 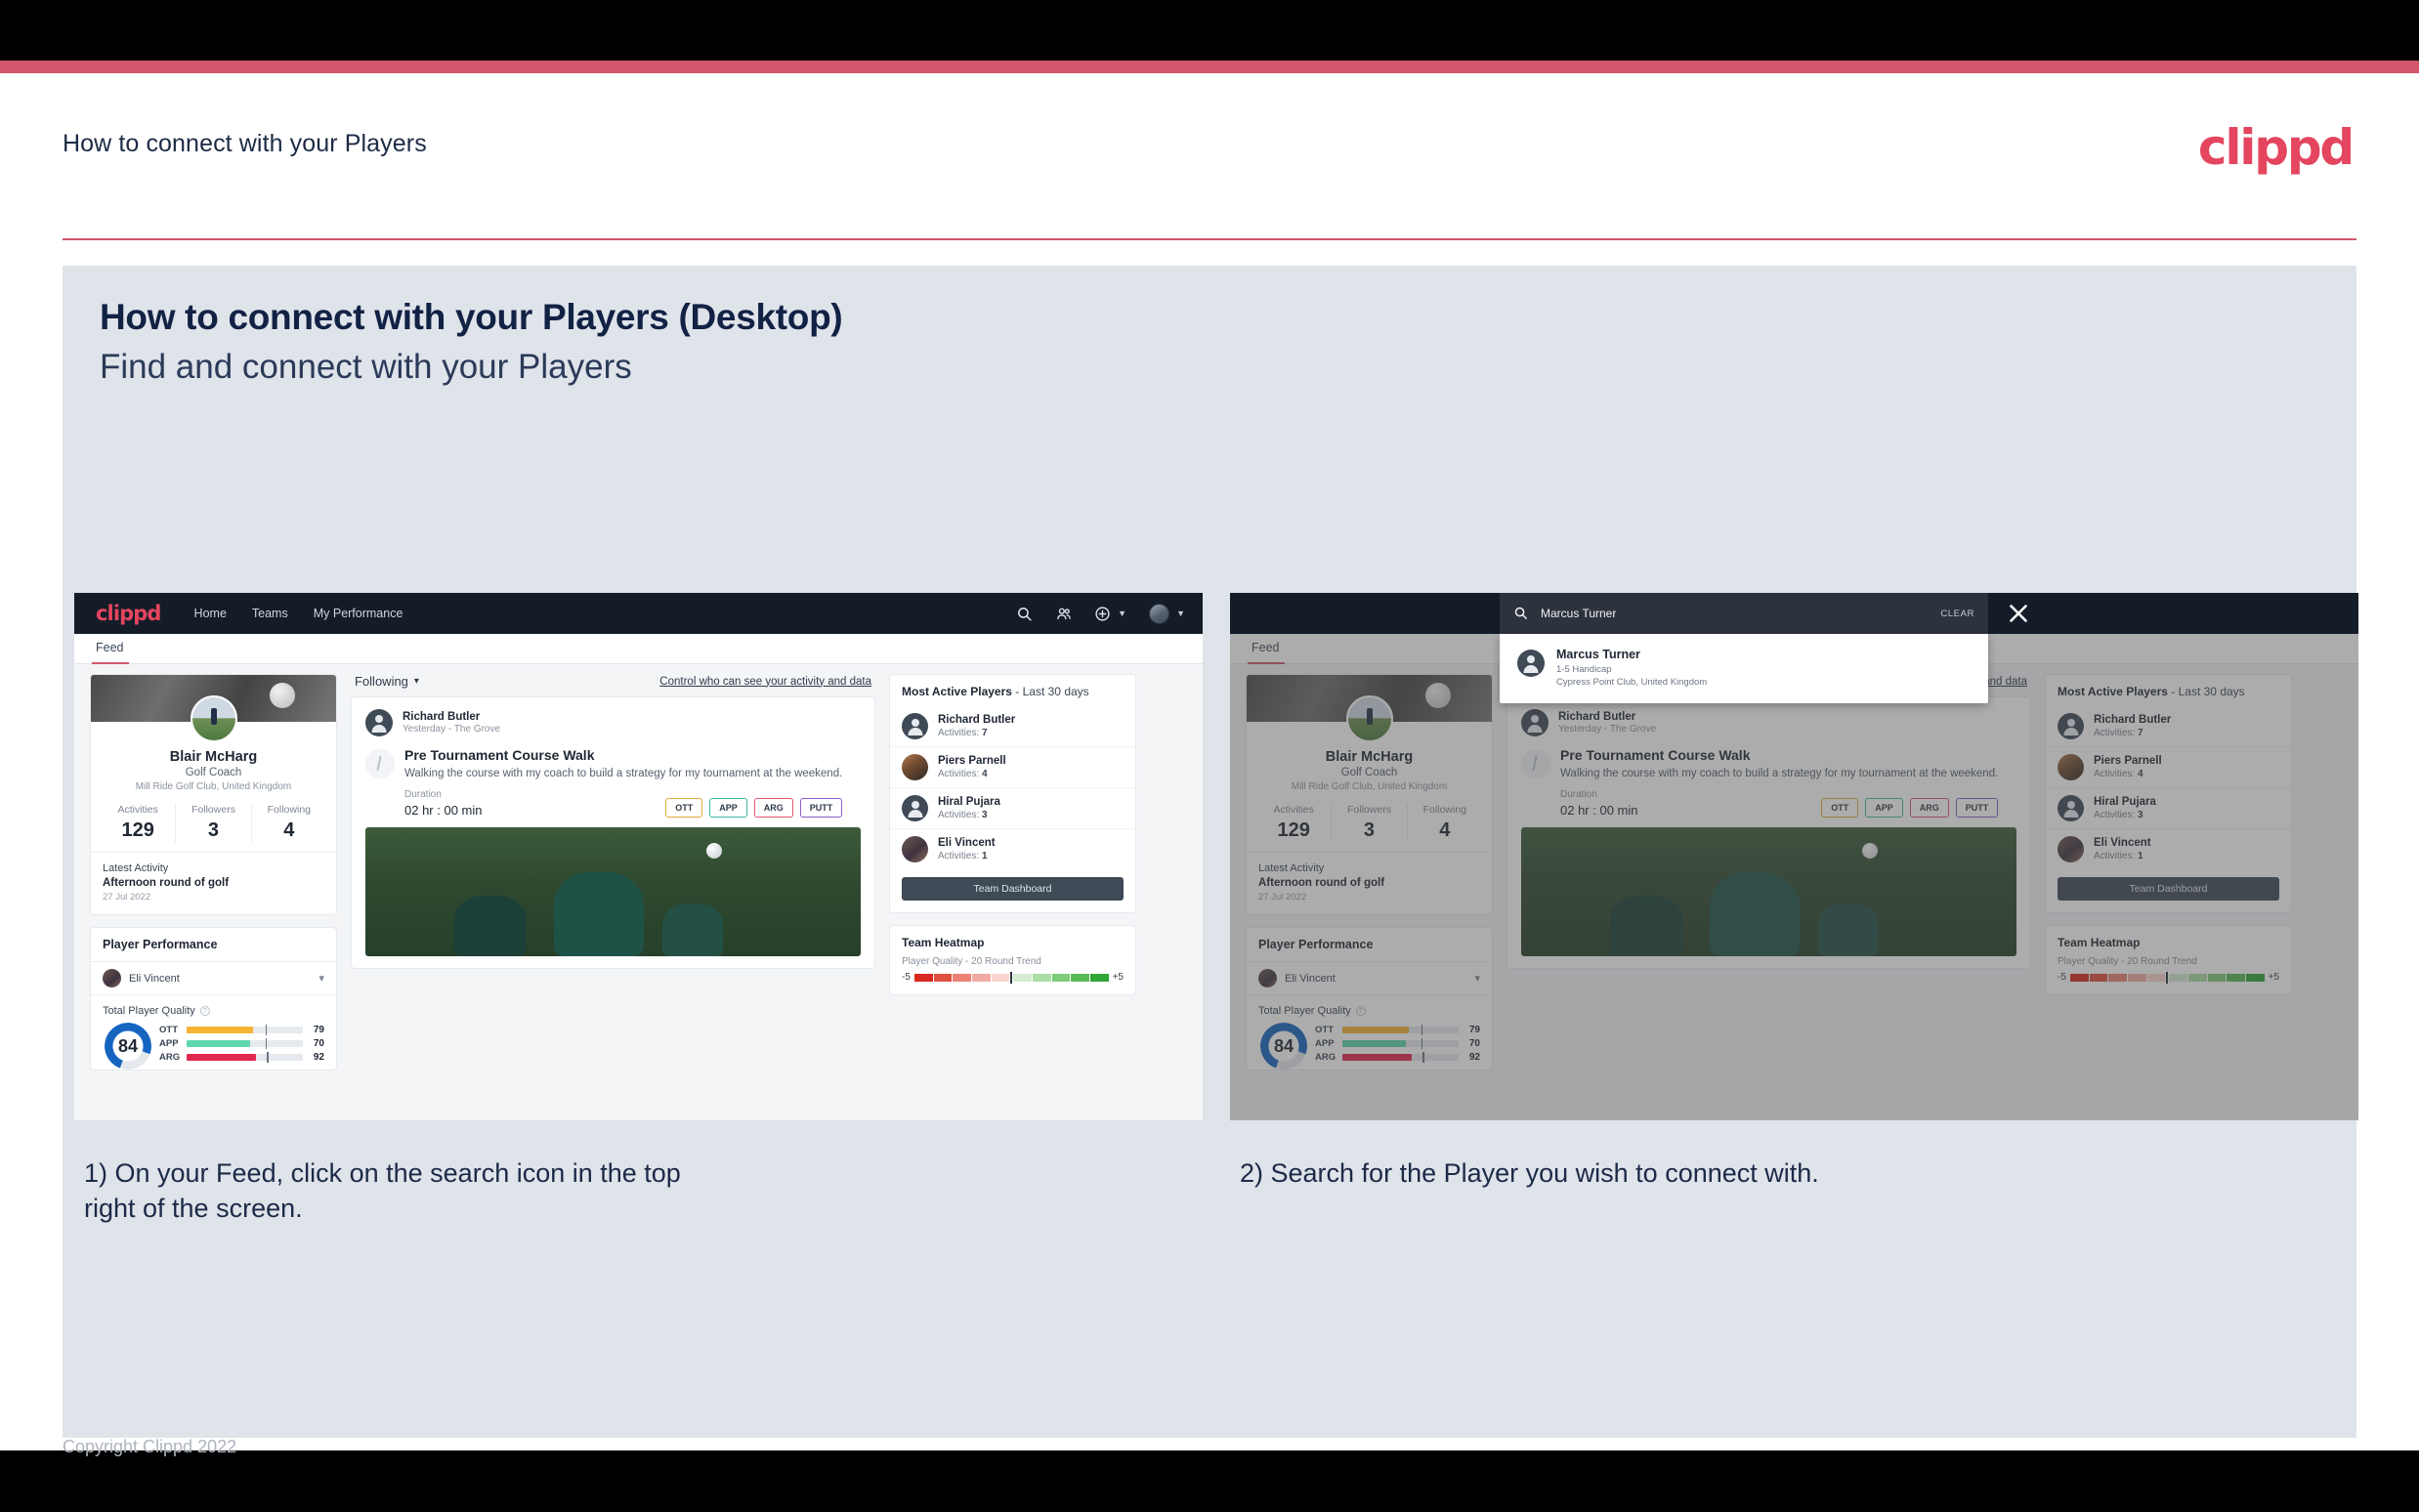 What do you see at coordinates (380, 763) in the screenshot?
I see `golf-swing-icon` at bounding box center [380, 763].